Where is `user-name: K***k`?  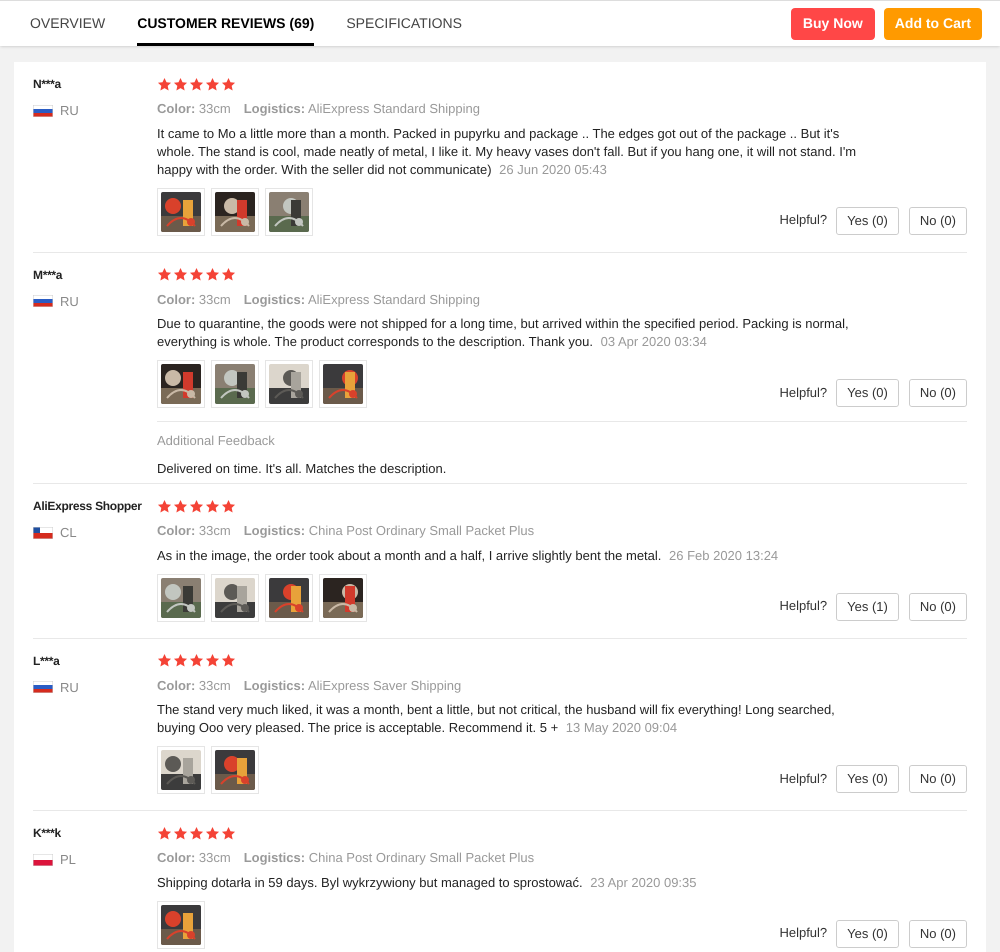
user-name: K***k is located at coordinates (47, 833).